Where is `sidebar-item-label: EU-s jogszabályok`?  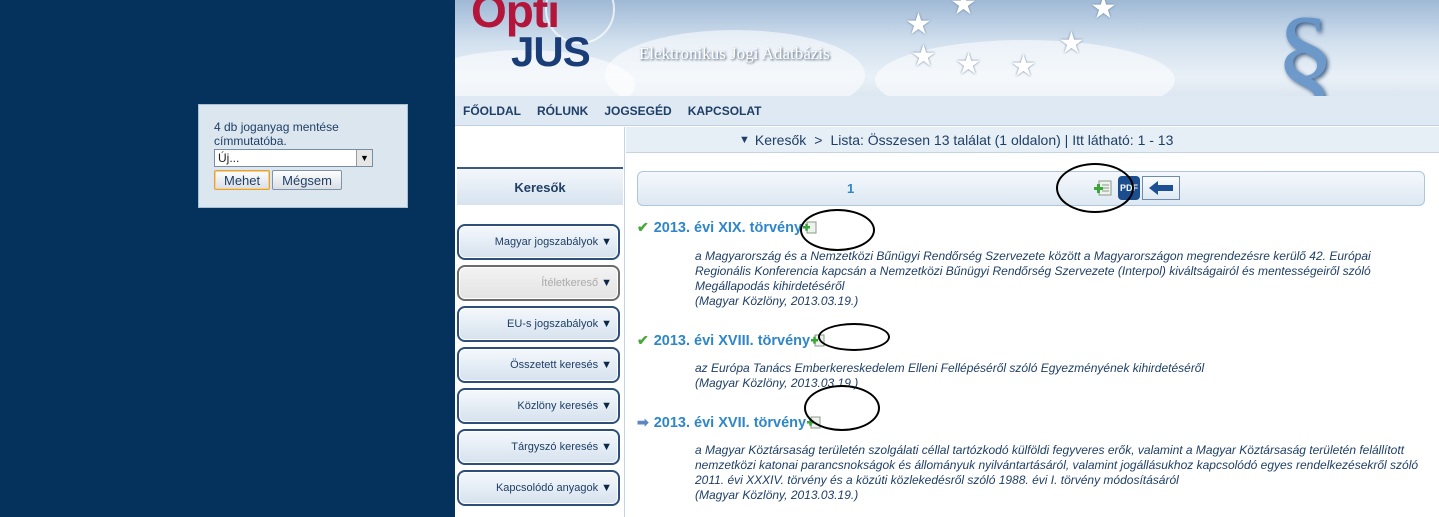 sidebar-item-label: EU-s jogszabályok is located at coordinates (553, 324).